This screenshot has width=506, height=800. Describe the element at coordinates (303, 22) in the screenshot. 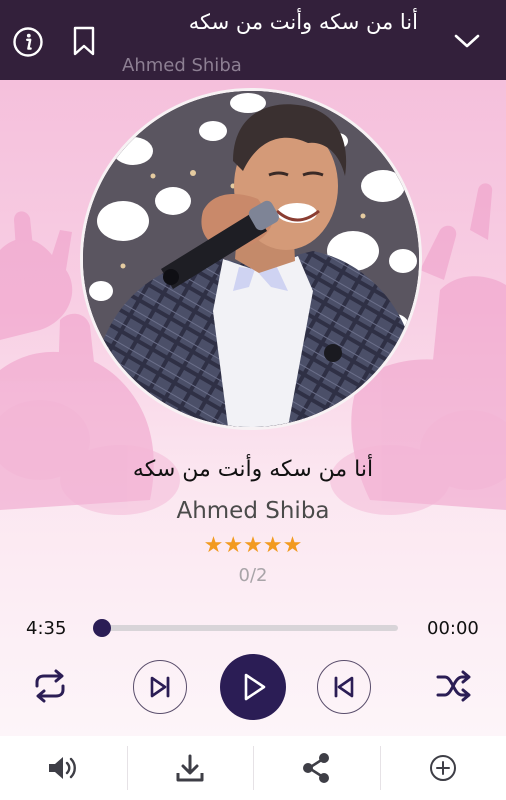

I see `header-song-title: أنا من سكه وأنت من سكه` at that location.